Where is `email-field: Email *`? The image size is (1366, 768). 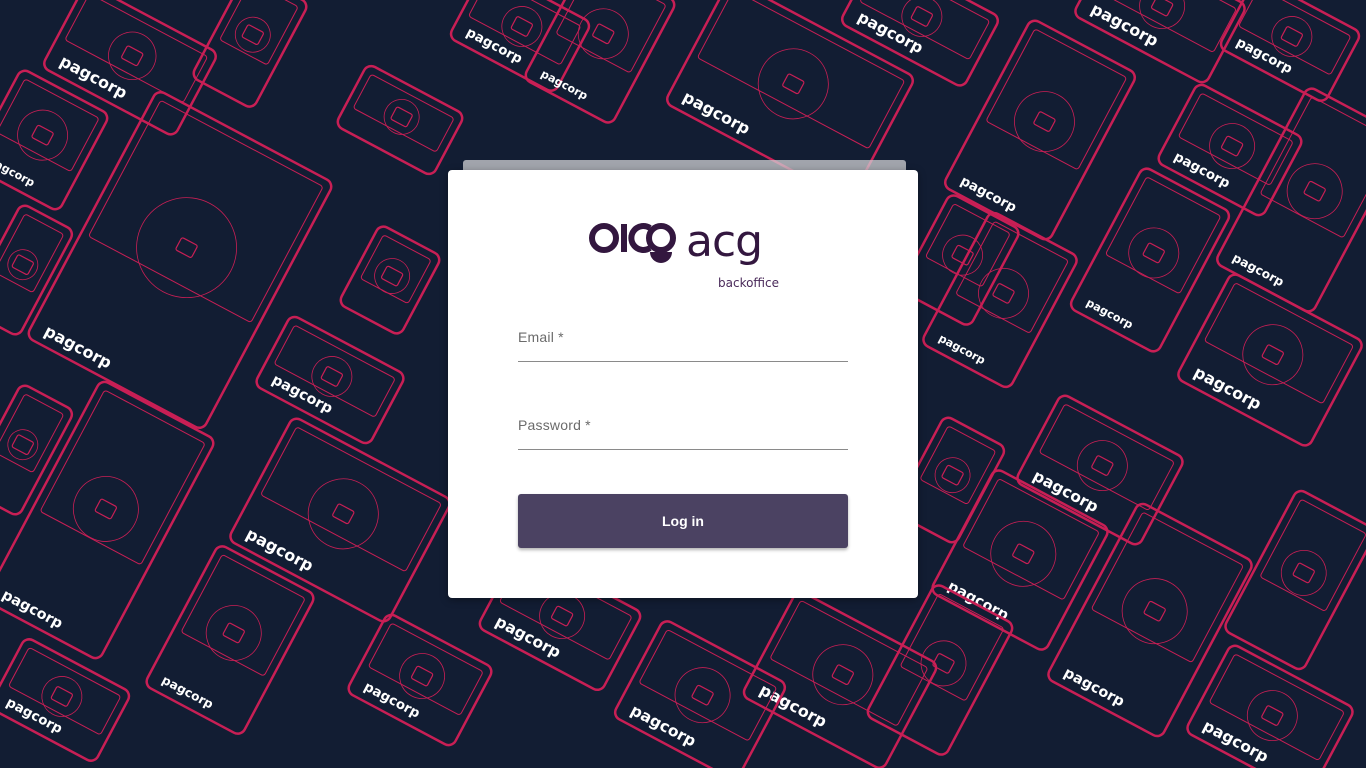 email-field: Email * is located at coordinates (683, 342).